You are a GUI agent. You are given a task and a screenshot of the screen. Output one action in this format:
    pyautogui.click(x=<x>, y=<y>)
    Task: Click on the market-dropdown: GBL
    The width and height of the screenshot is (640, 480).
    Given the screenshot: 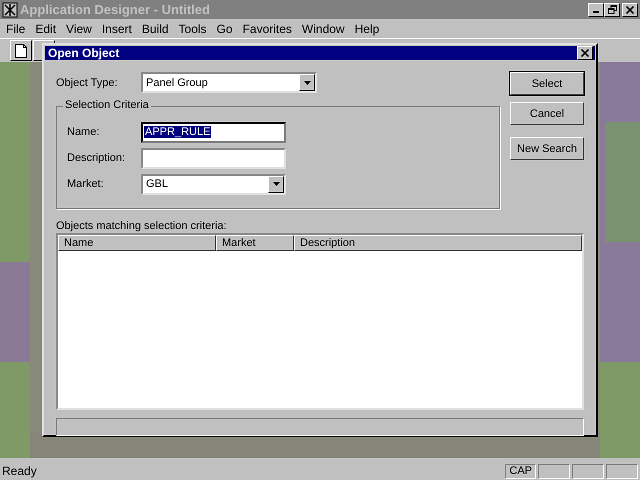 What is the action you would take?
    pyautogui.click(x=213, y=184)
    